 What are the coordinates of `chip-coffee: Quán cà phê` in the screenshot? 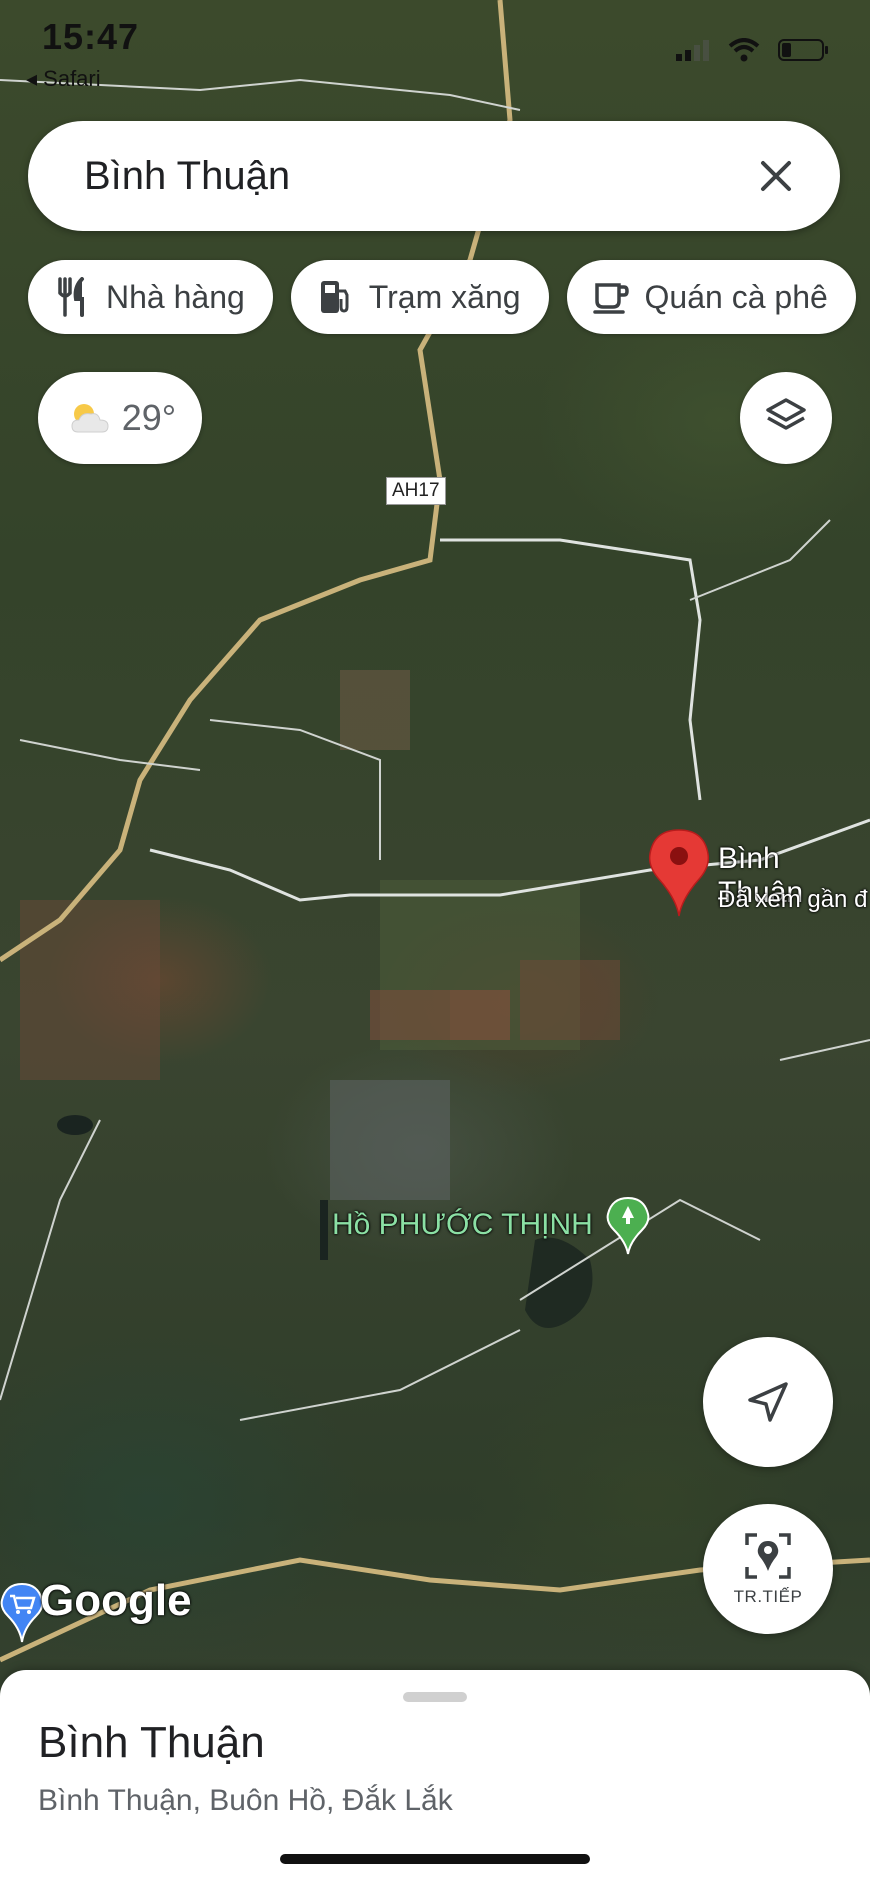 It's located at (711, 297).